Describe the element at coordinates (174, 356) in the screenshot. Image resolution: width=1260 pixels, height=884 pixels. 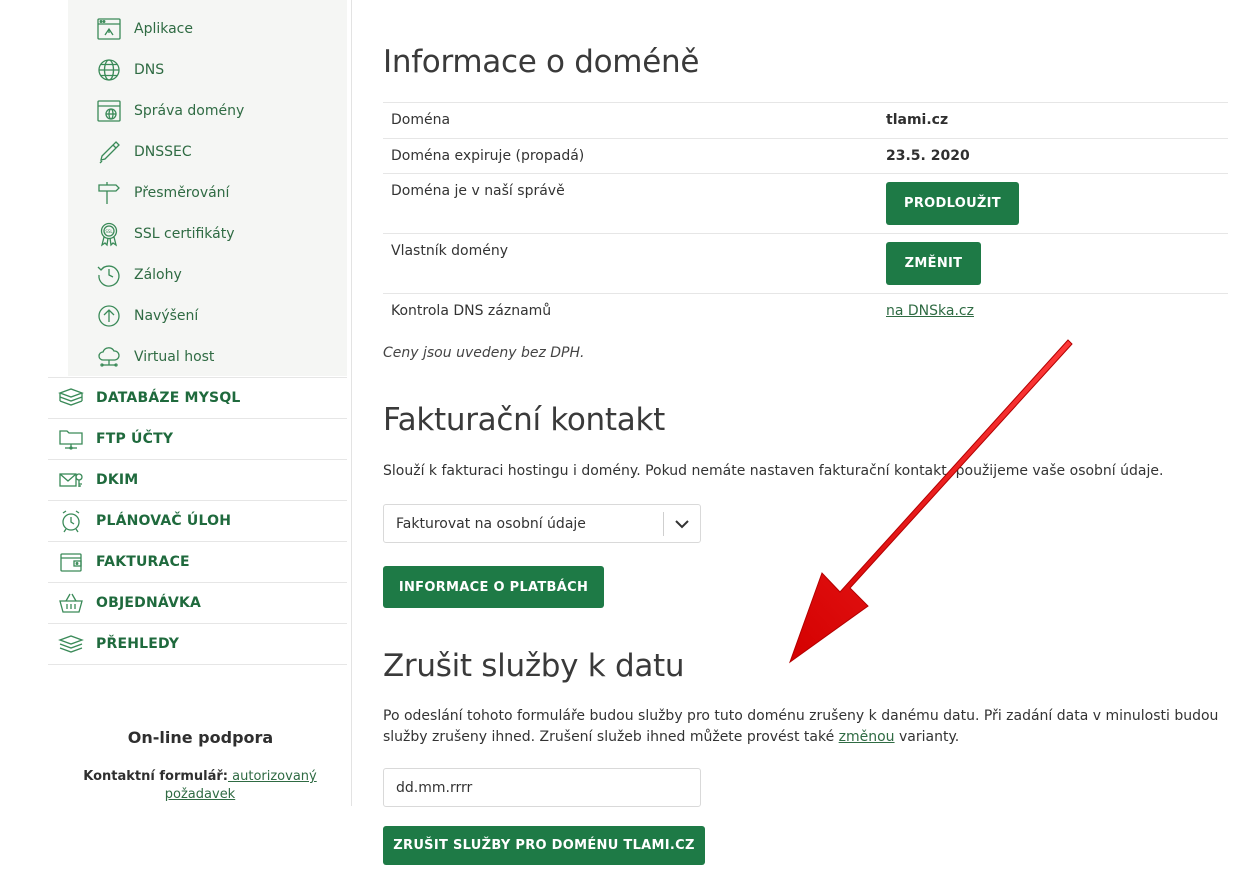
I see `sidebar-item-label: Virtual host` at that location.